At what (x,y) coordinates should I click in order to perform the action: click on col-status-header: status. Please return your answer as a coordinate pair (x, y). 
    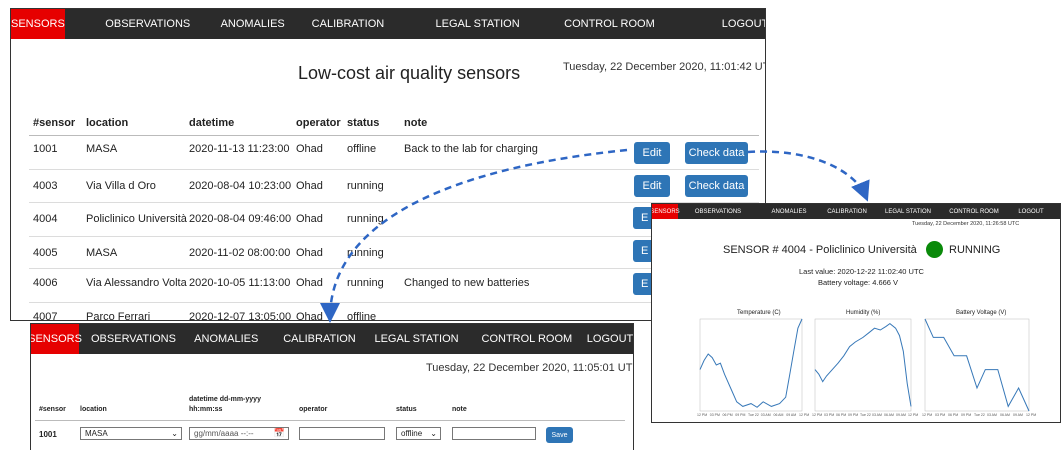
    Looking at the image, I should click on (406, 409).